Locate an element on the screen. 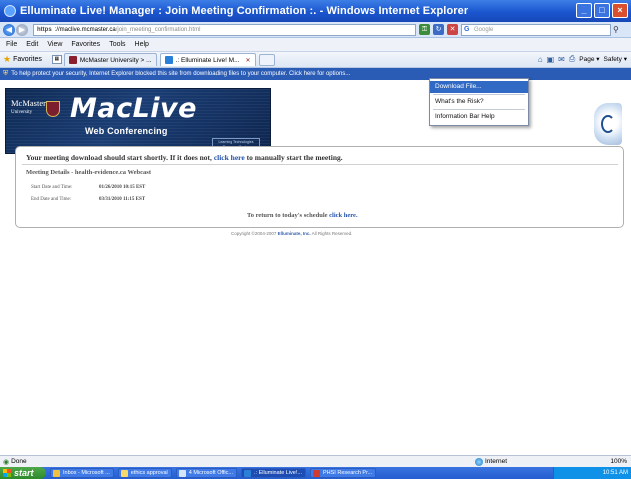 Image resolution: width=631 pixels, height=479 pixels. crest-icon is located at coordinates (53, 109).